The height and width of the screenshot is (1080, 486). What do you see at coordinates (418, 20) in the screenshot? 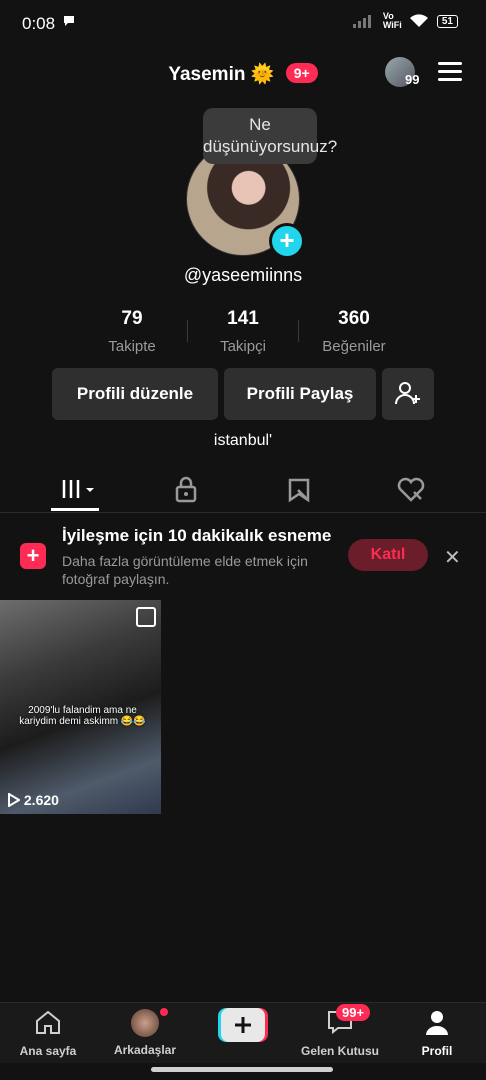
I see `wifi-icon` at bounding box center [418, 20].